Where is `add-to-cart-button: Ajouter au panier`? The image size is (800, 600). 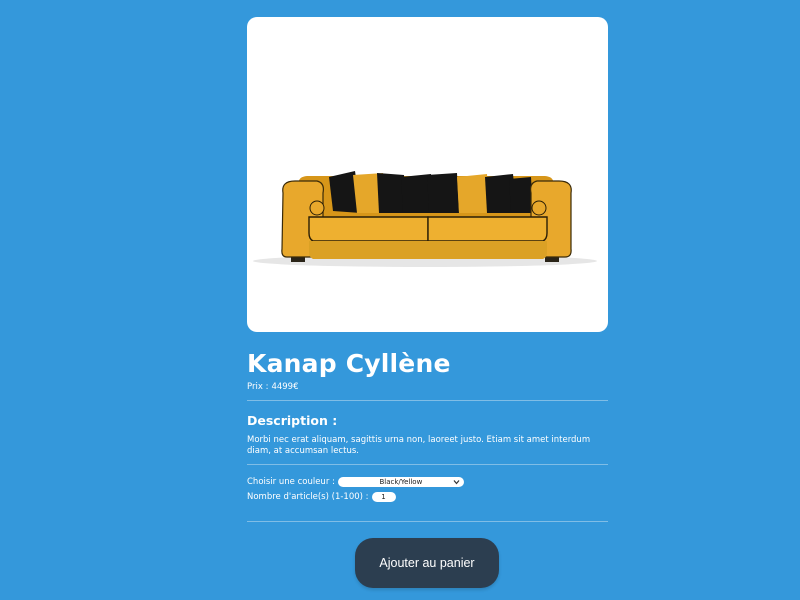
add-to-cart-button: Ajouter au panier is located at coordinates (427, 563).